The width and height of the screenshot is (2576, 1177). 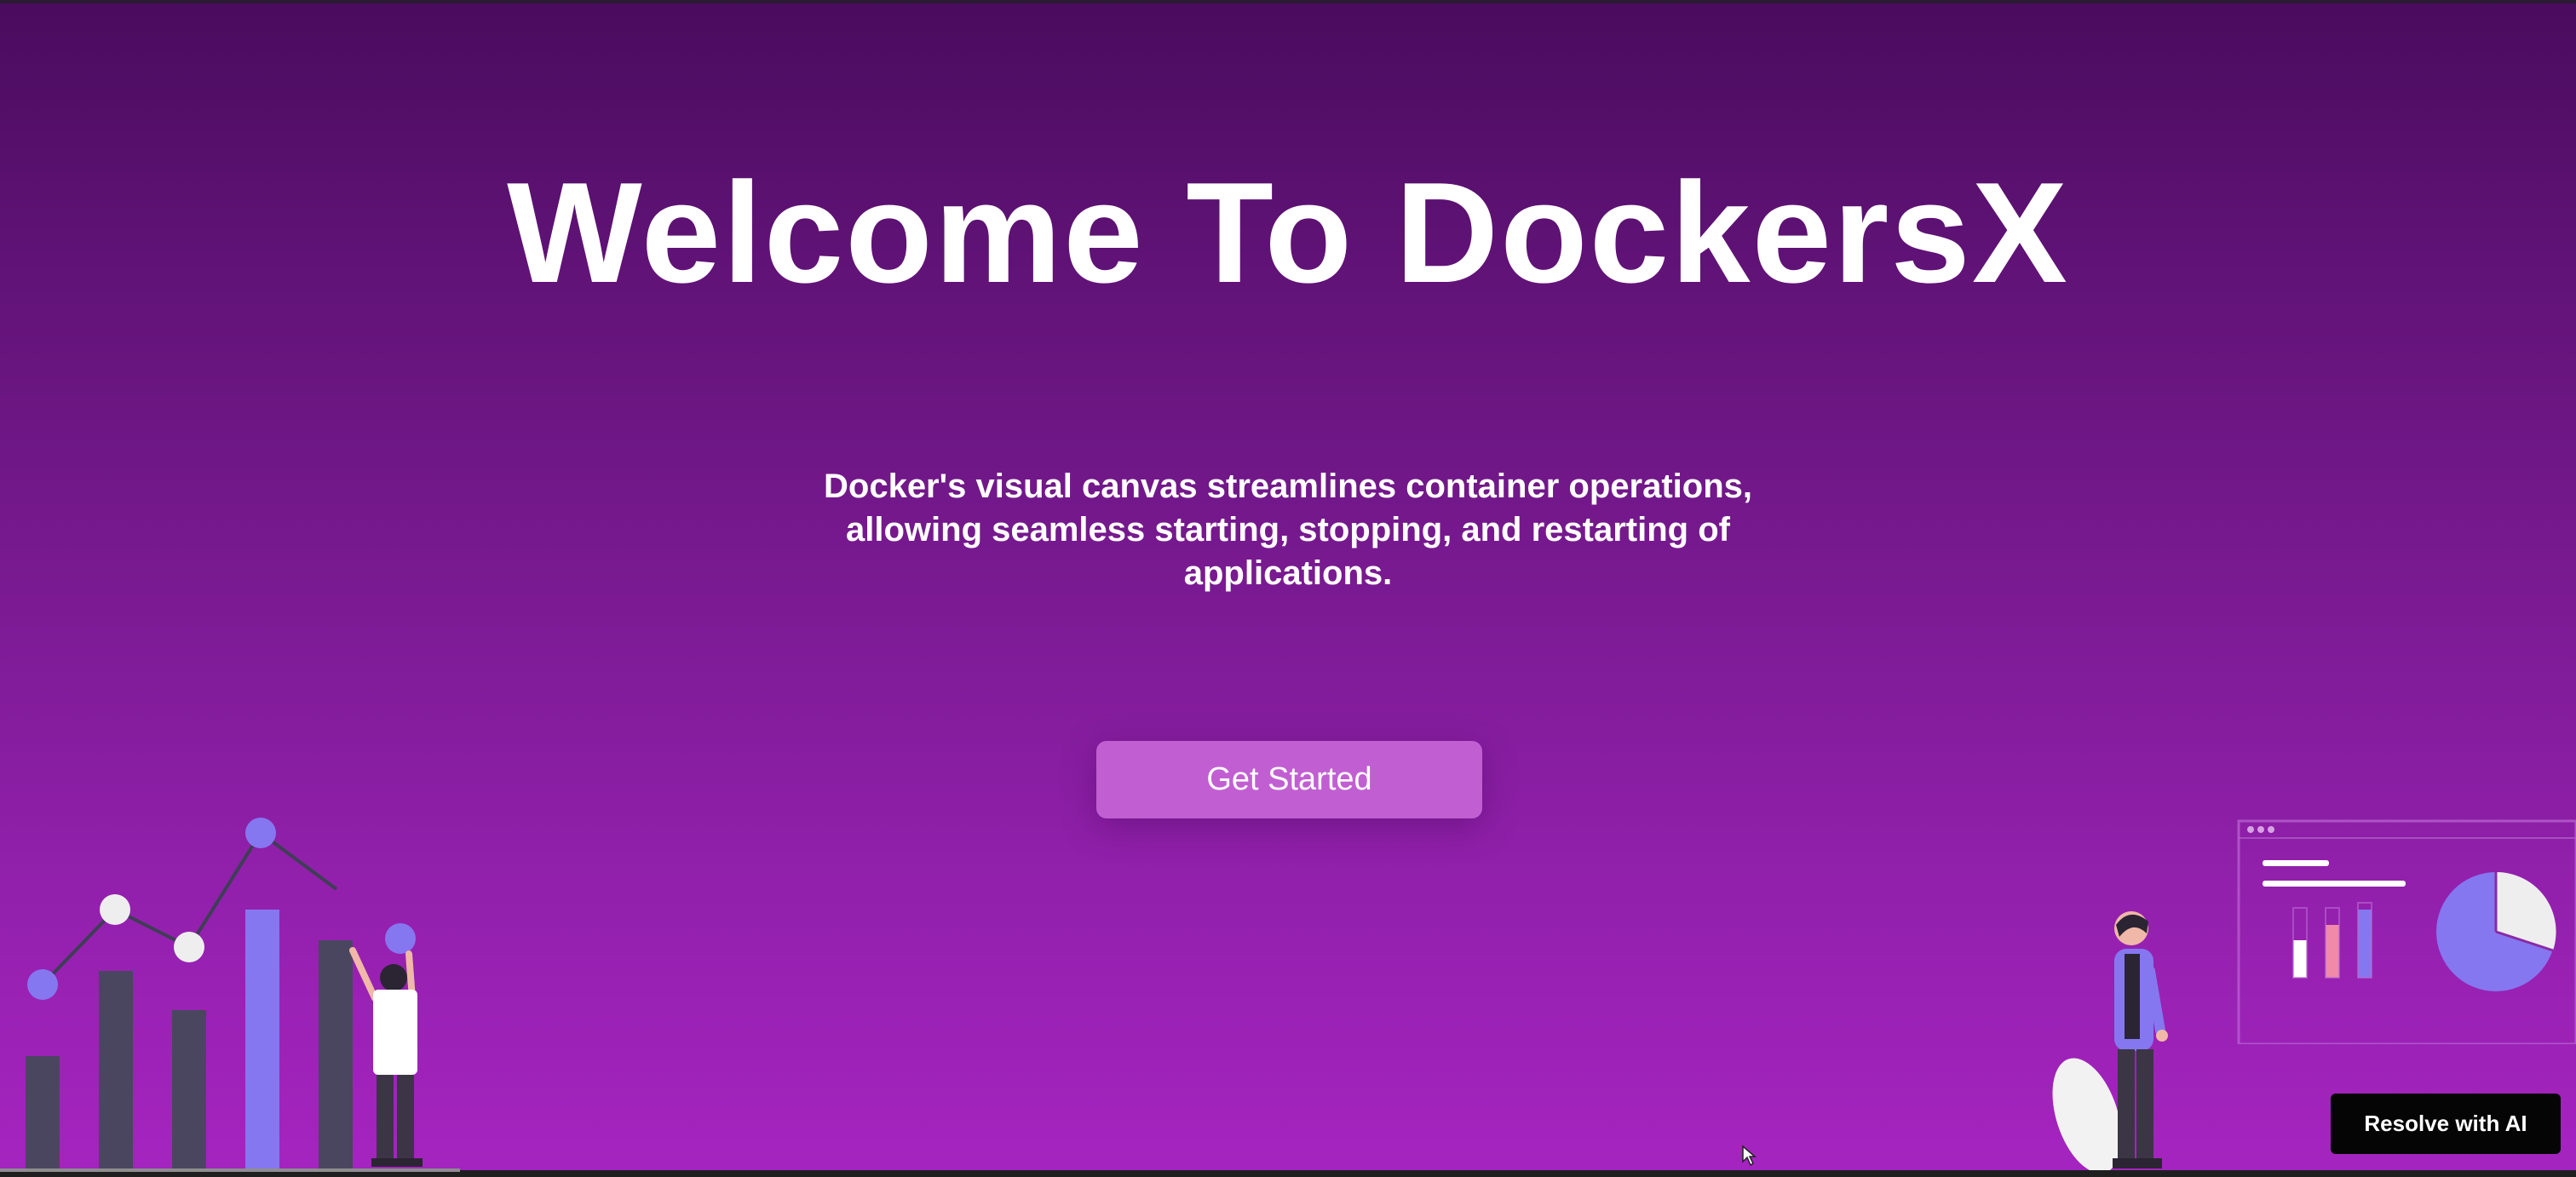 What do you see at coordinates (2496, 931) in the screenshot?
I see `pie-chart` at bounding box center [2496, 931].